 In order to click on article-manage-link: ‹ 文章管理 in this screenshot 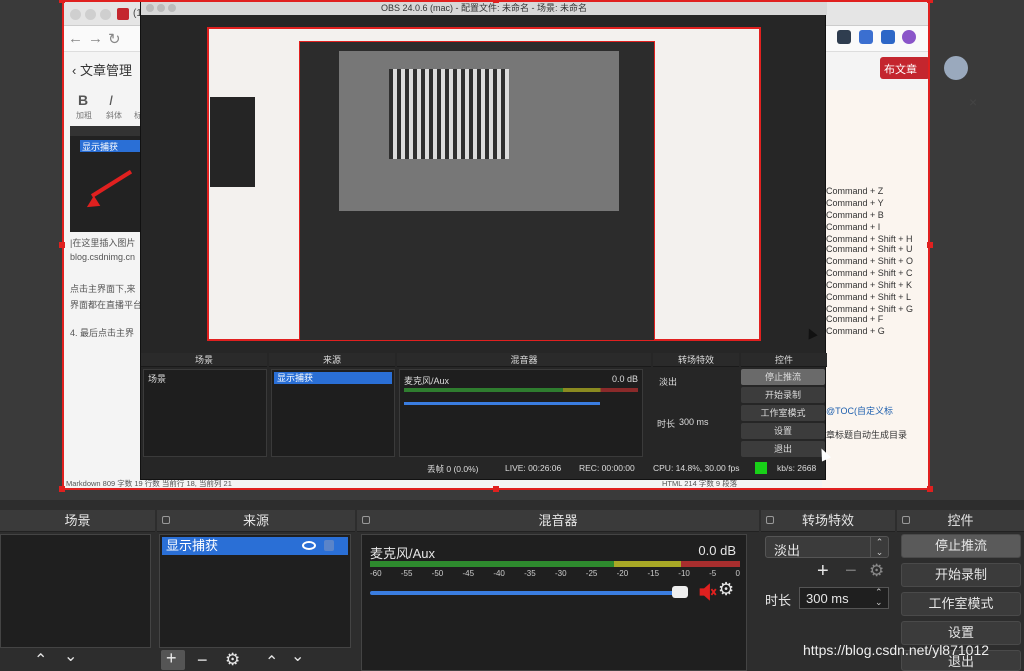, I will do `click(102, 70)`.